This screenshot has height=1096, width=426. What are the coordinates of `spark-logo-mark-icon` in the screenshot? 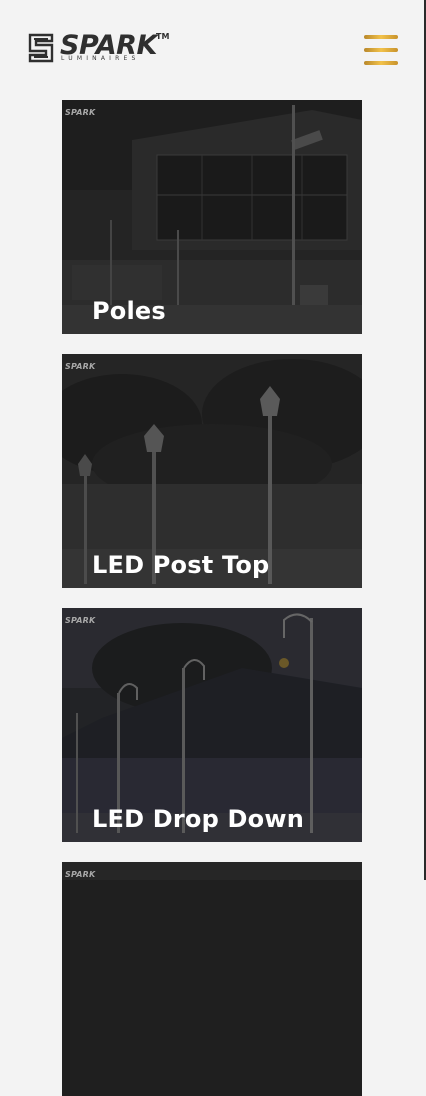 It's located at (41, 48).